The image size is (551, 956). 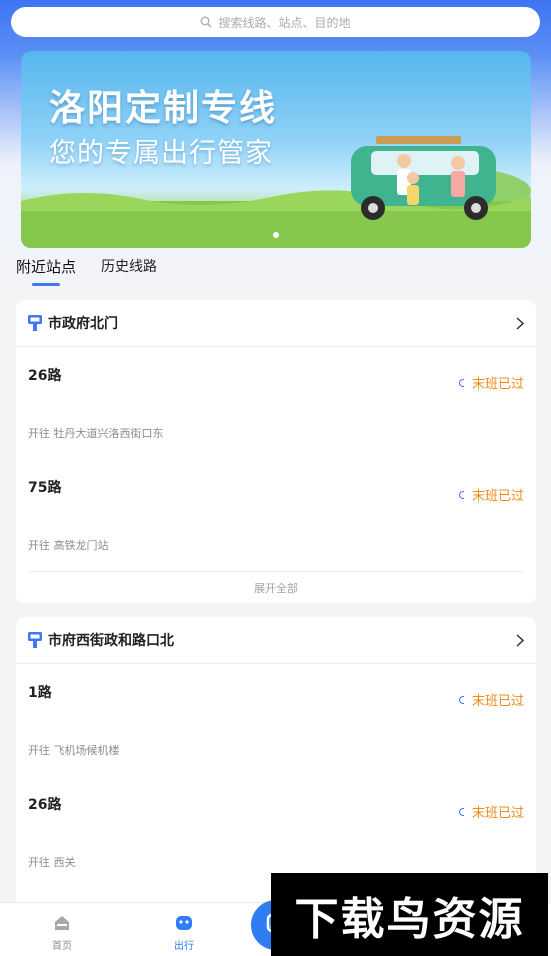 What do you see at coordinates (409, 914) in the screenshot?
I see `watermark: 下载鸟资源` at bounding box center [409, 914].